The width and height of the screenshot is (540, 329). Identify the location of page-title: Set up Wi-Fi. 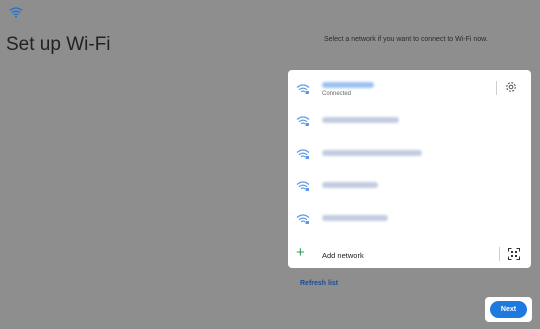
(58, 44).